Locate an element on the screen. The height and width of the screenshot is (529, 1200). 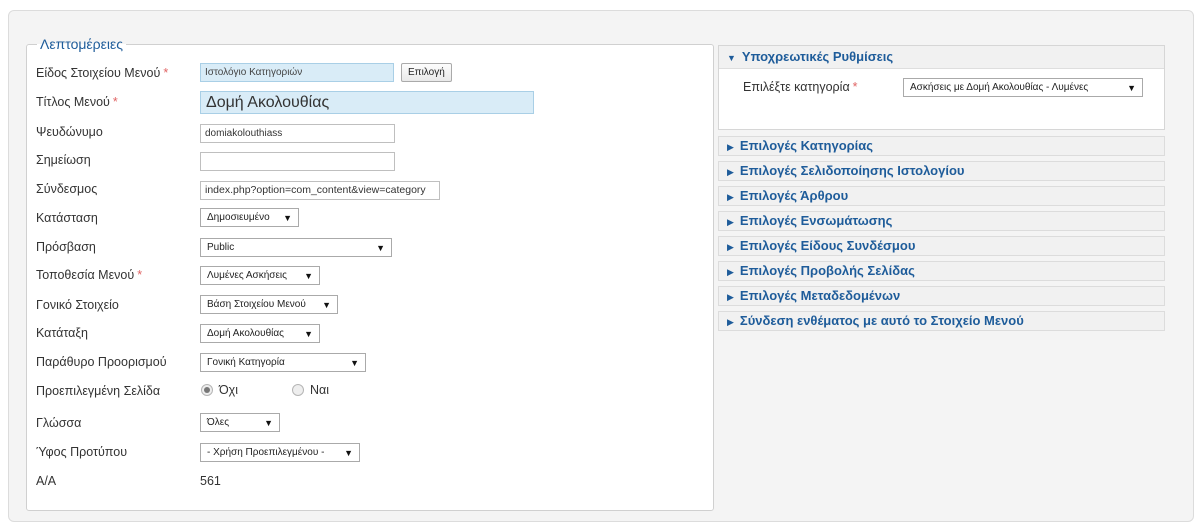
ordering-select: Δομή Ακολουθίας ▼ is located at coordinates (260, 333).